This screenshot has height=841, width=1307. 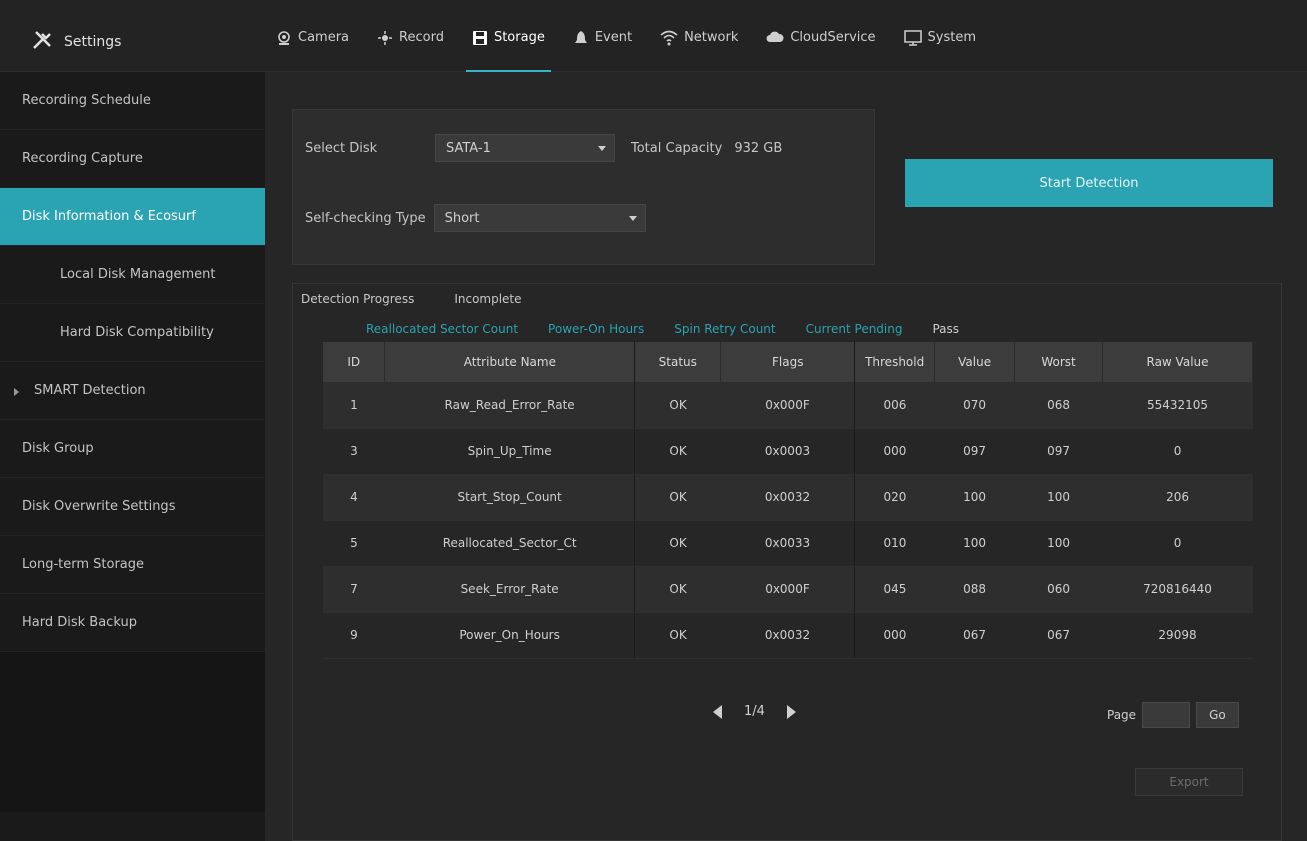 What do you see at coordinates (82, 158) in the screenshot?
I see `sidebar-item-label: Recording Capture` at bounding box center [82, 158].